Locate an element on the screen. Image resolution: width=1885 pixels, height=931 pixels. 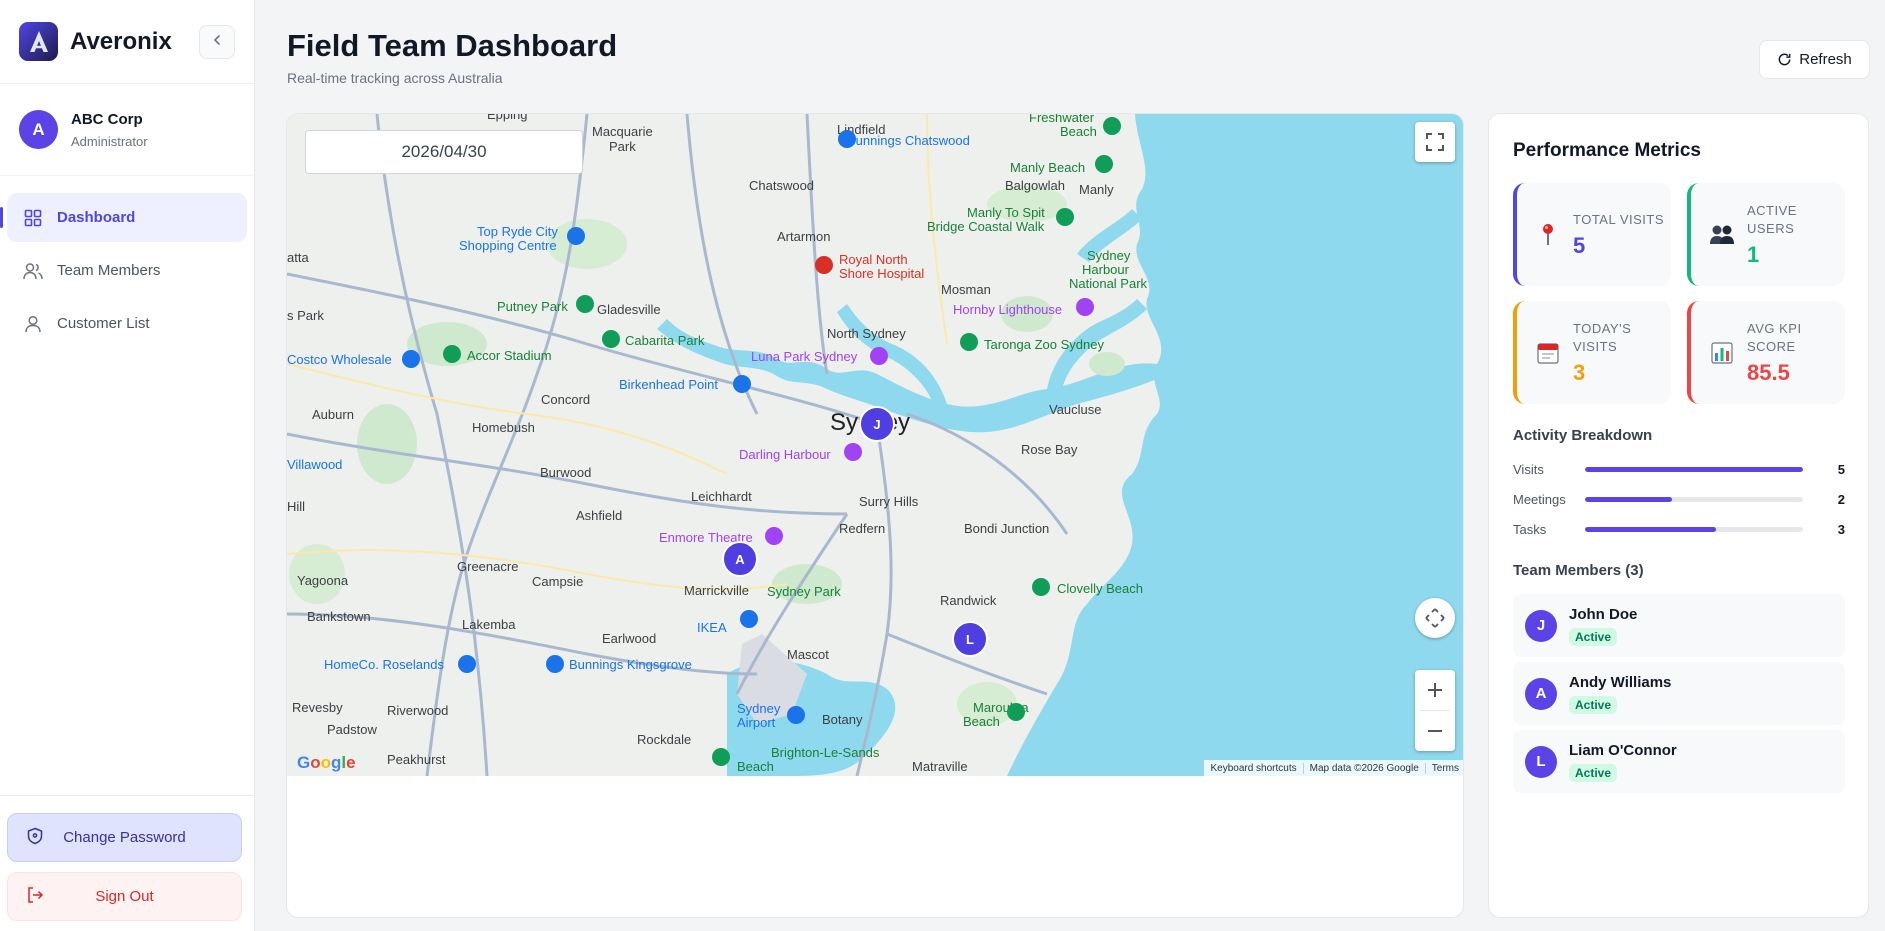
team-marker-l: L is located at coordinates (970, 639).